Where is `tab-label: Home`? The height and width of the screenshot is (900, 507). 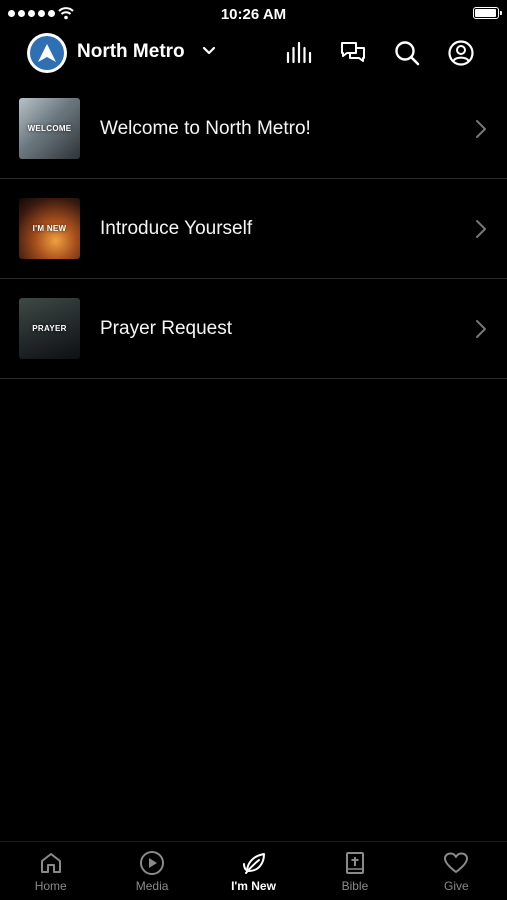
tab-label: Home is located at coordinates (50, 886).